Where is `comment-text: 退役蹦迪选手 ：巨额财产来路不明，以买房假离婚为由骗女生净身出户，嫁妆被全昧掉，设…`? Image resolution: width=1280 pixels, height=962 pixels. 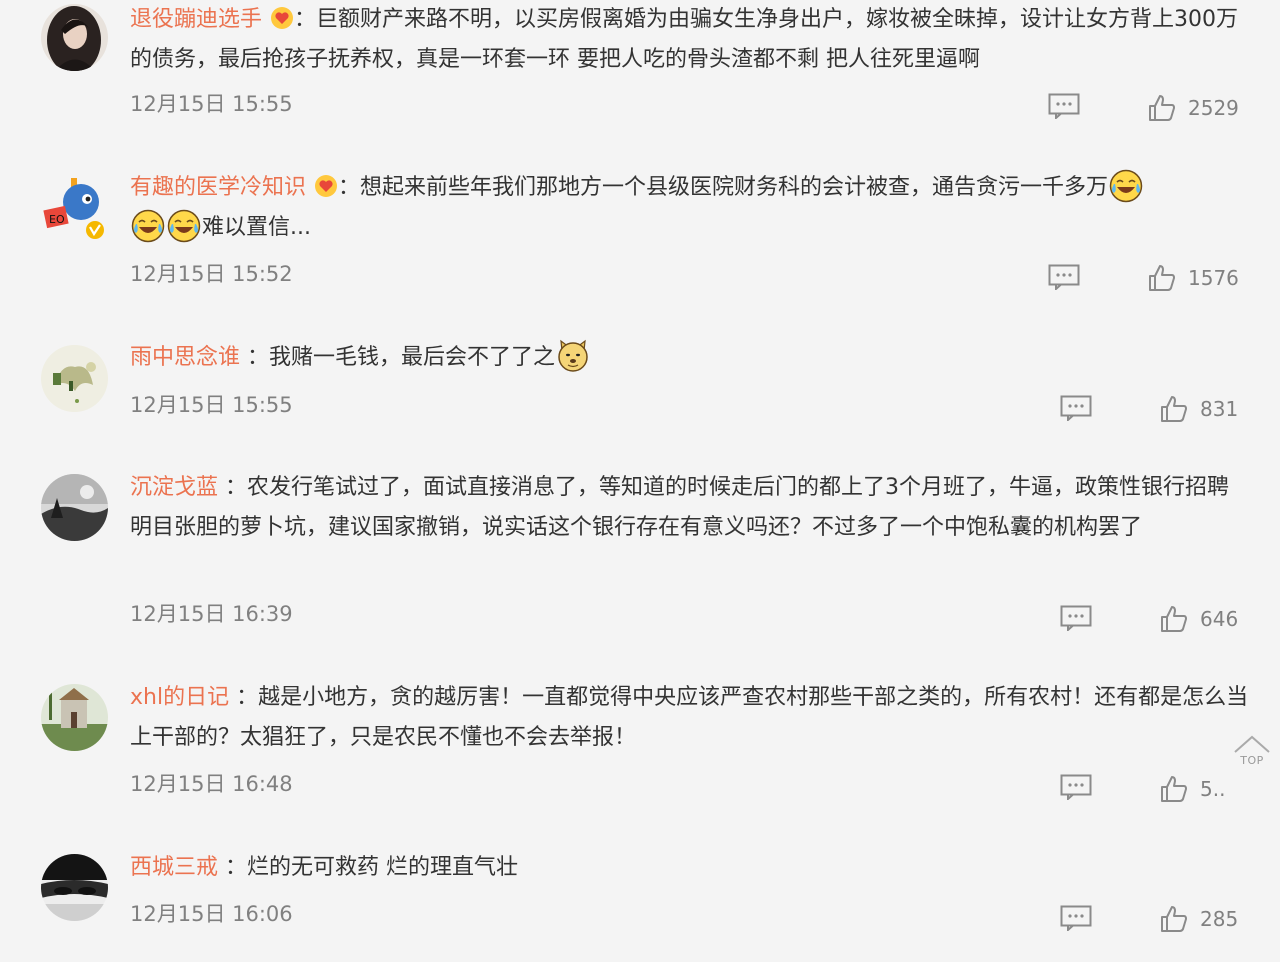 comment-text: 退役蹦迪选手 ：巨额财产来路不明，以买房假离婚为由骗女生净身出户，嫁妆被全昧掉，设… is located at coordinates (690, 40).